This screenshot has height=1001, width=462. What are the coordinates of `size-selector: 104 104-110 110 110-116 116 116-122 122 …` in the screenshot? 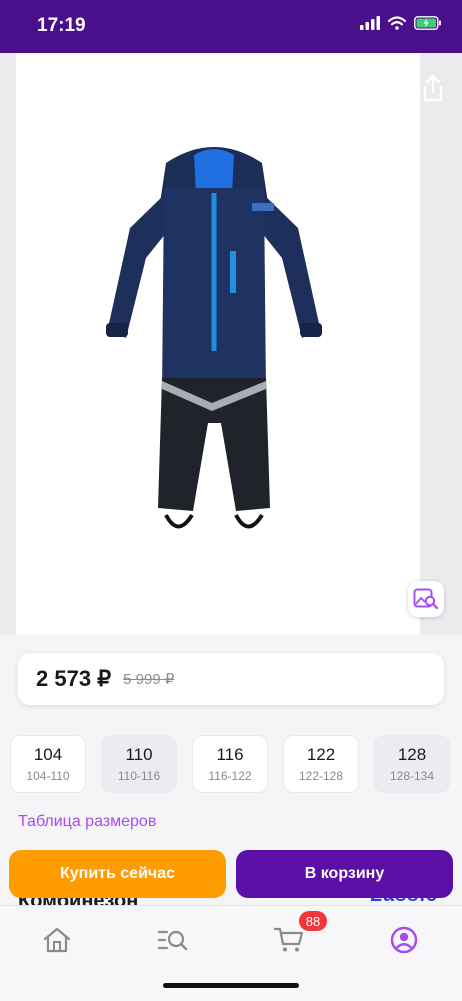 It's located at (235, 764).